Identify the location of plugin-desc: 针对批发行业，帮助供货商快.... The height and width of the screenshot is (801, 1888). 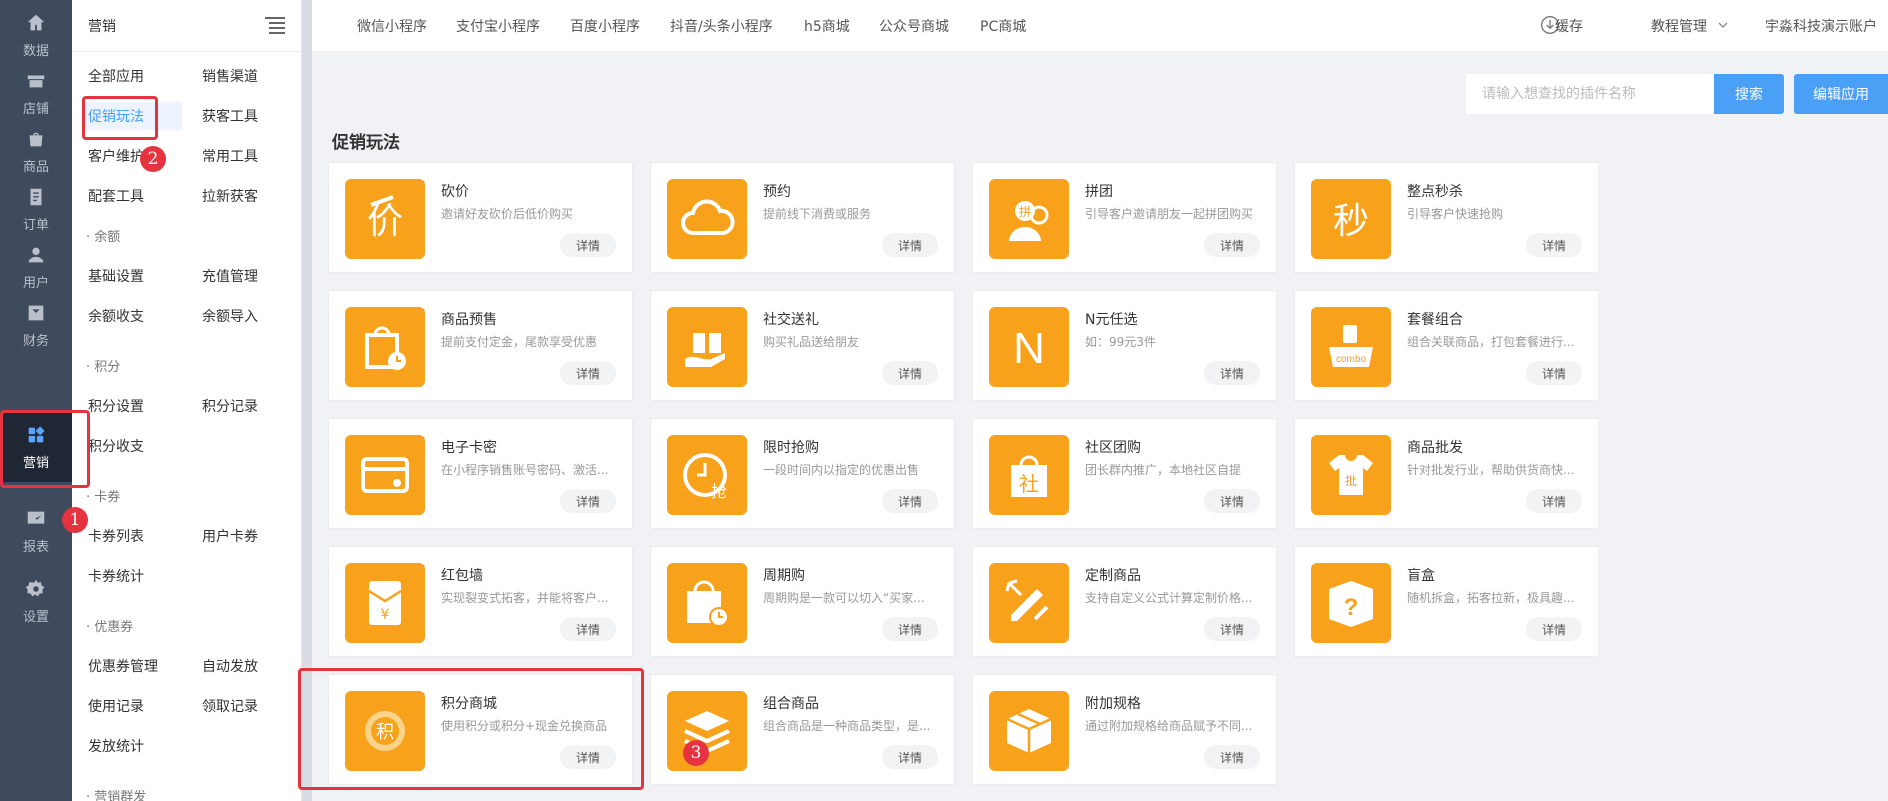
(1491, 470).